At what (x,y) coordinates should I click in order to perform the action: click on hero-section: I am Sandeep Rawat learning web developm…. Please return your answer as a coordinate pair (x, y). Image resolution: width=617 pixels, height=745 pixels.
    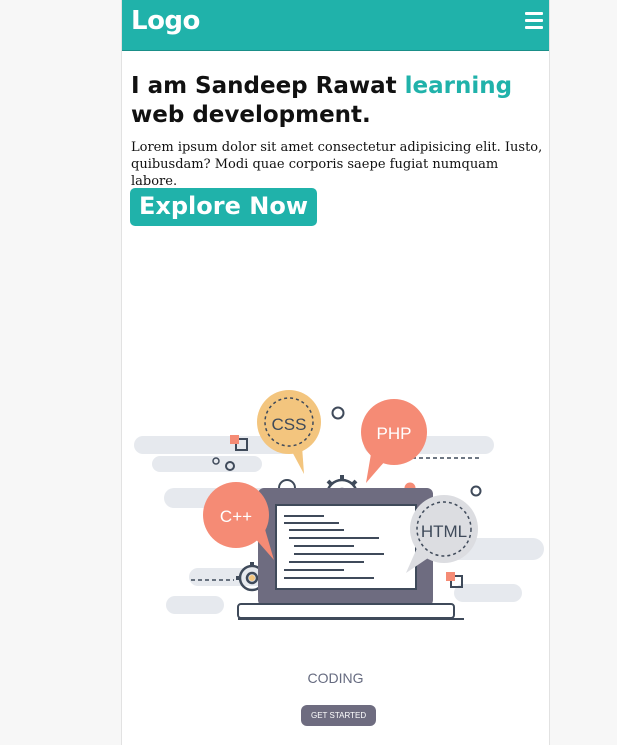
    Looking at the image, I should click on (337, 131).